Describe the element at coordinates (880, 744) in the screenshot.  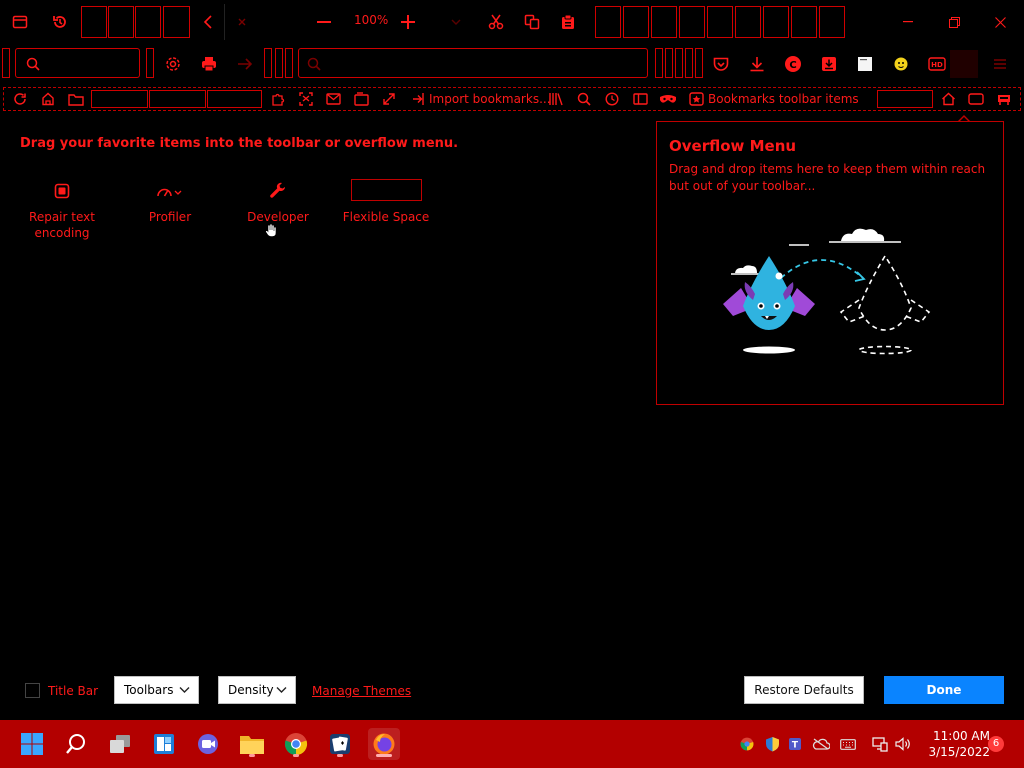
I see `network-icon` at that location.